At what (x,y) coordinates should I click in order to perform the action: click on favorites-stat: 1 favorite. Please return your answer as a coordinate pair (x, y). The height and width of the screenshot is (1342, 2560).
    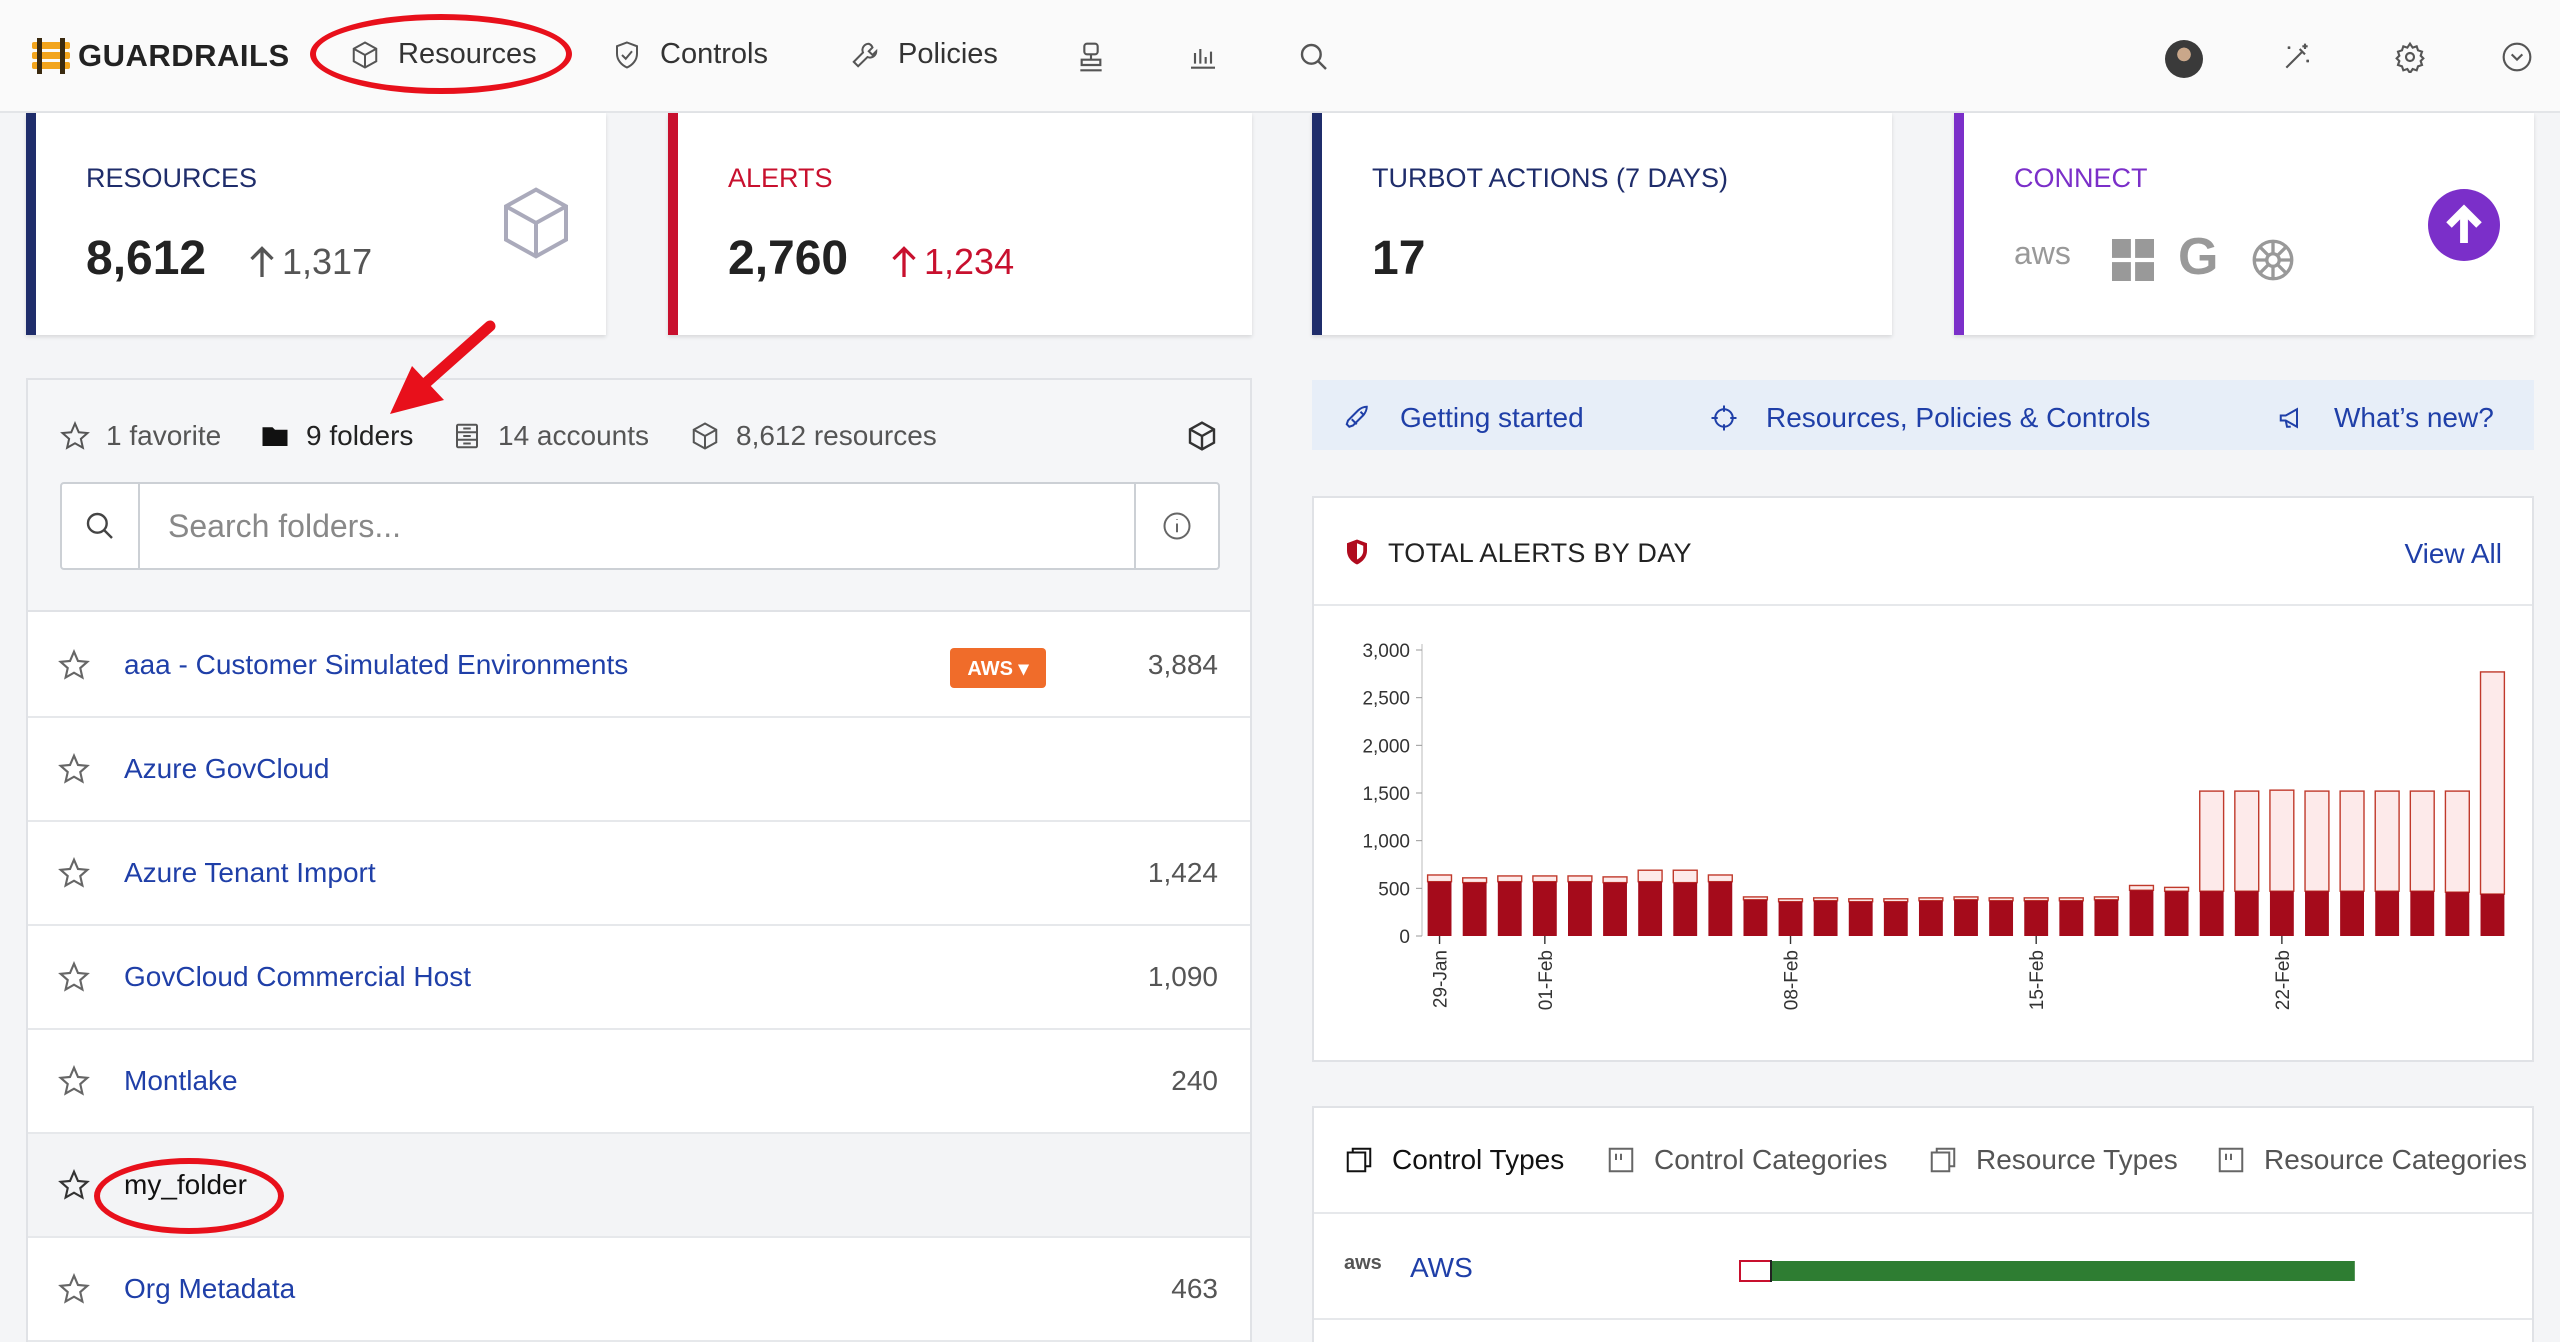
    Looking at the image, I should click on (140, 436).